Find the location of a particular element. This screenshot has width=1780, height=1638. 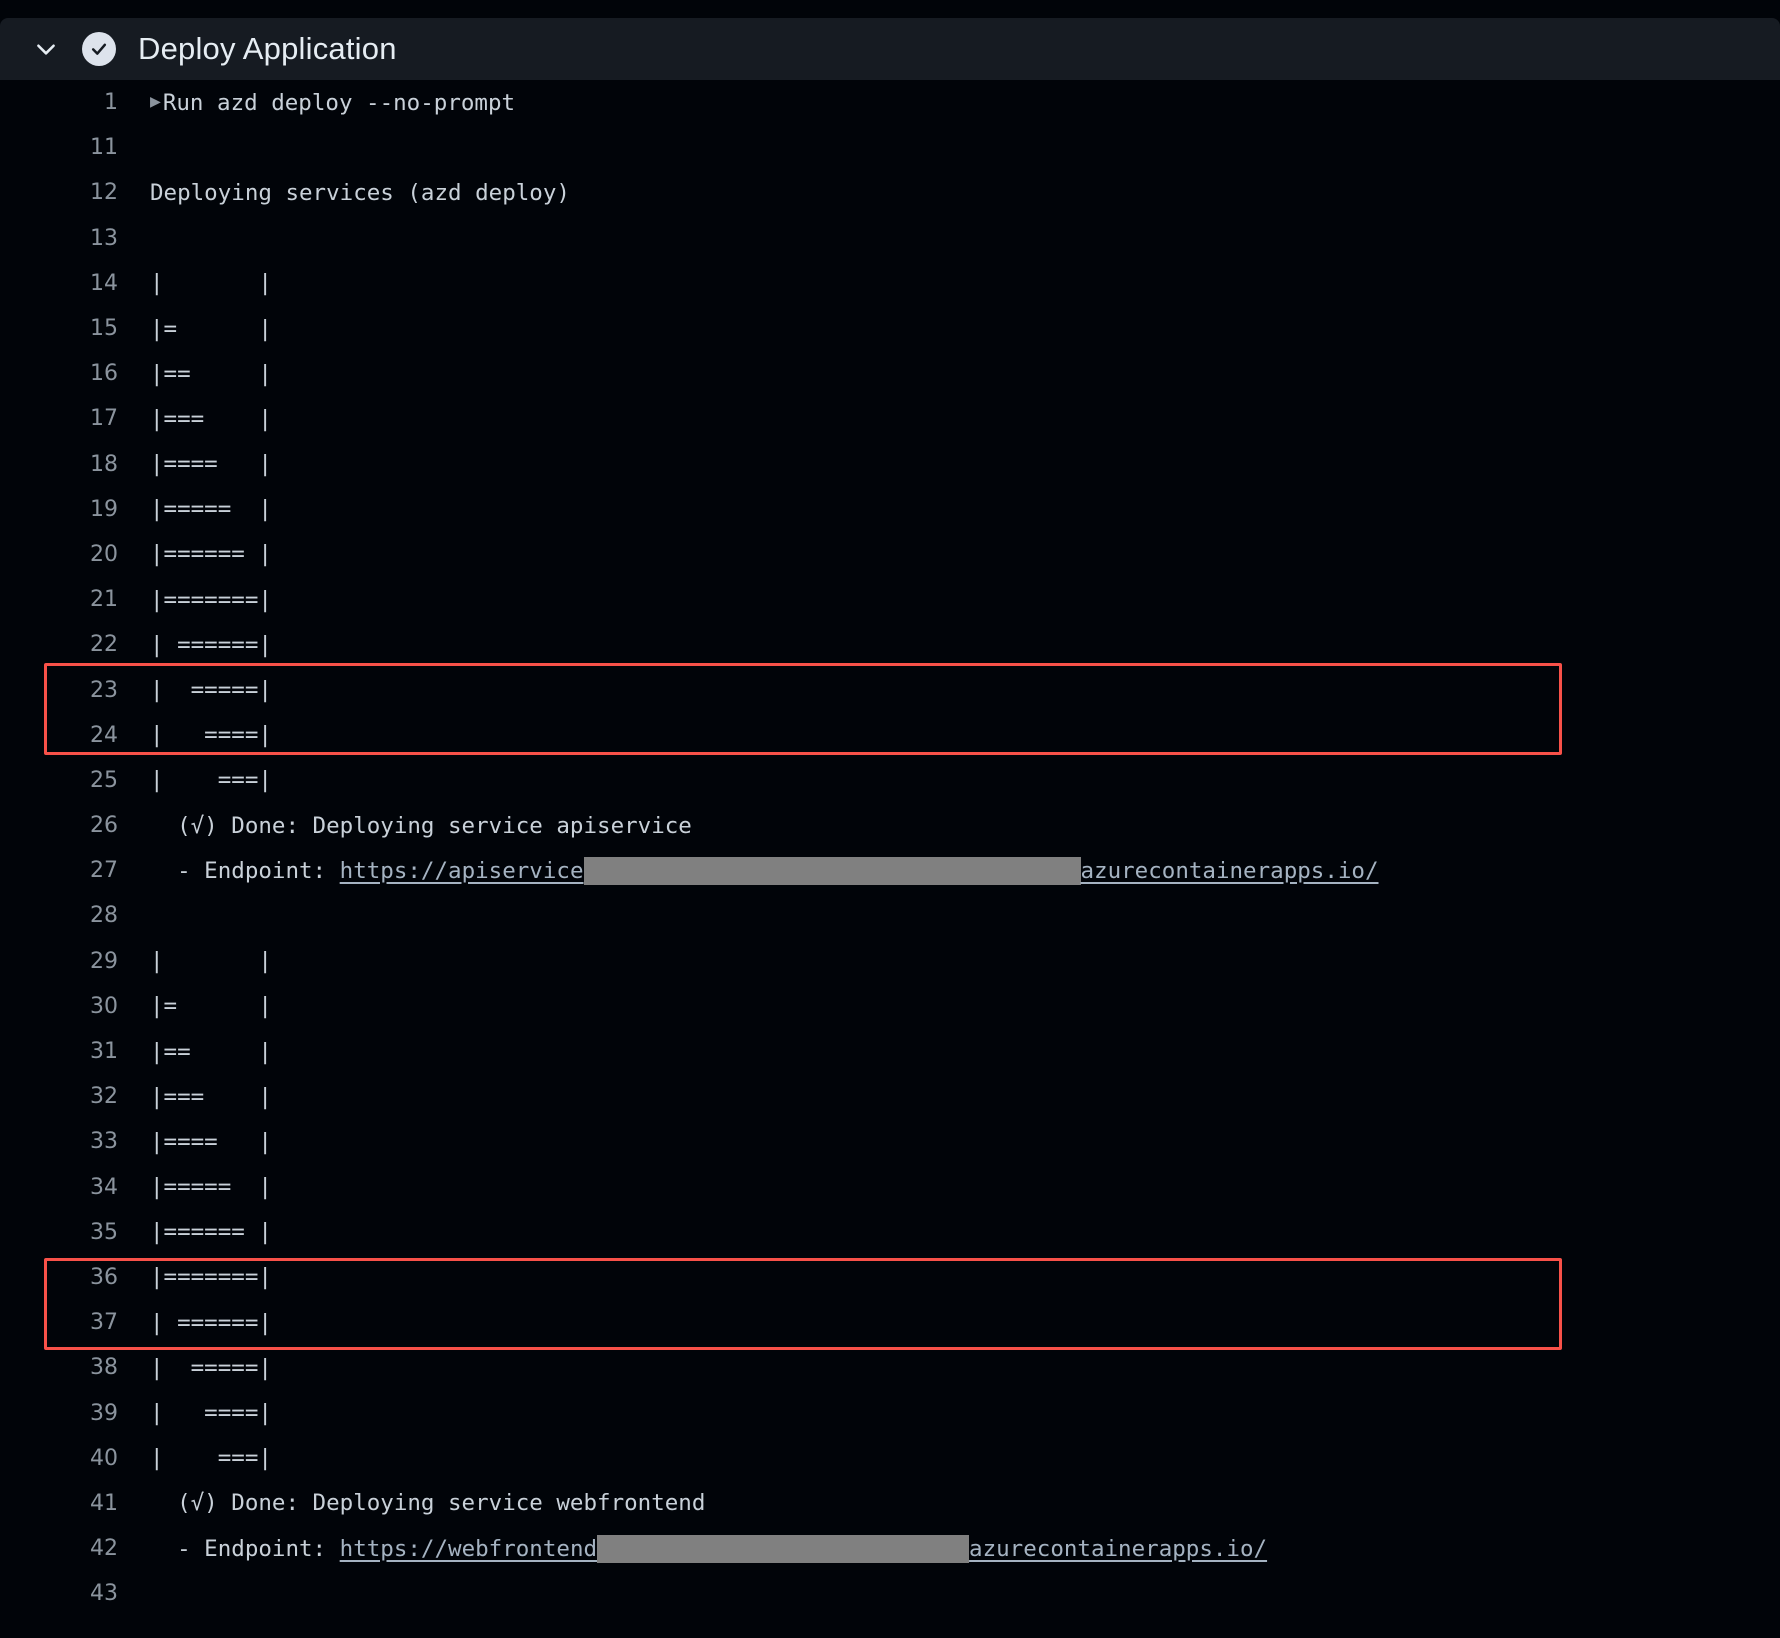

line-number: 42 is located at coordinates (104, 1549).